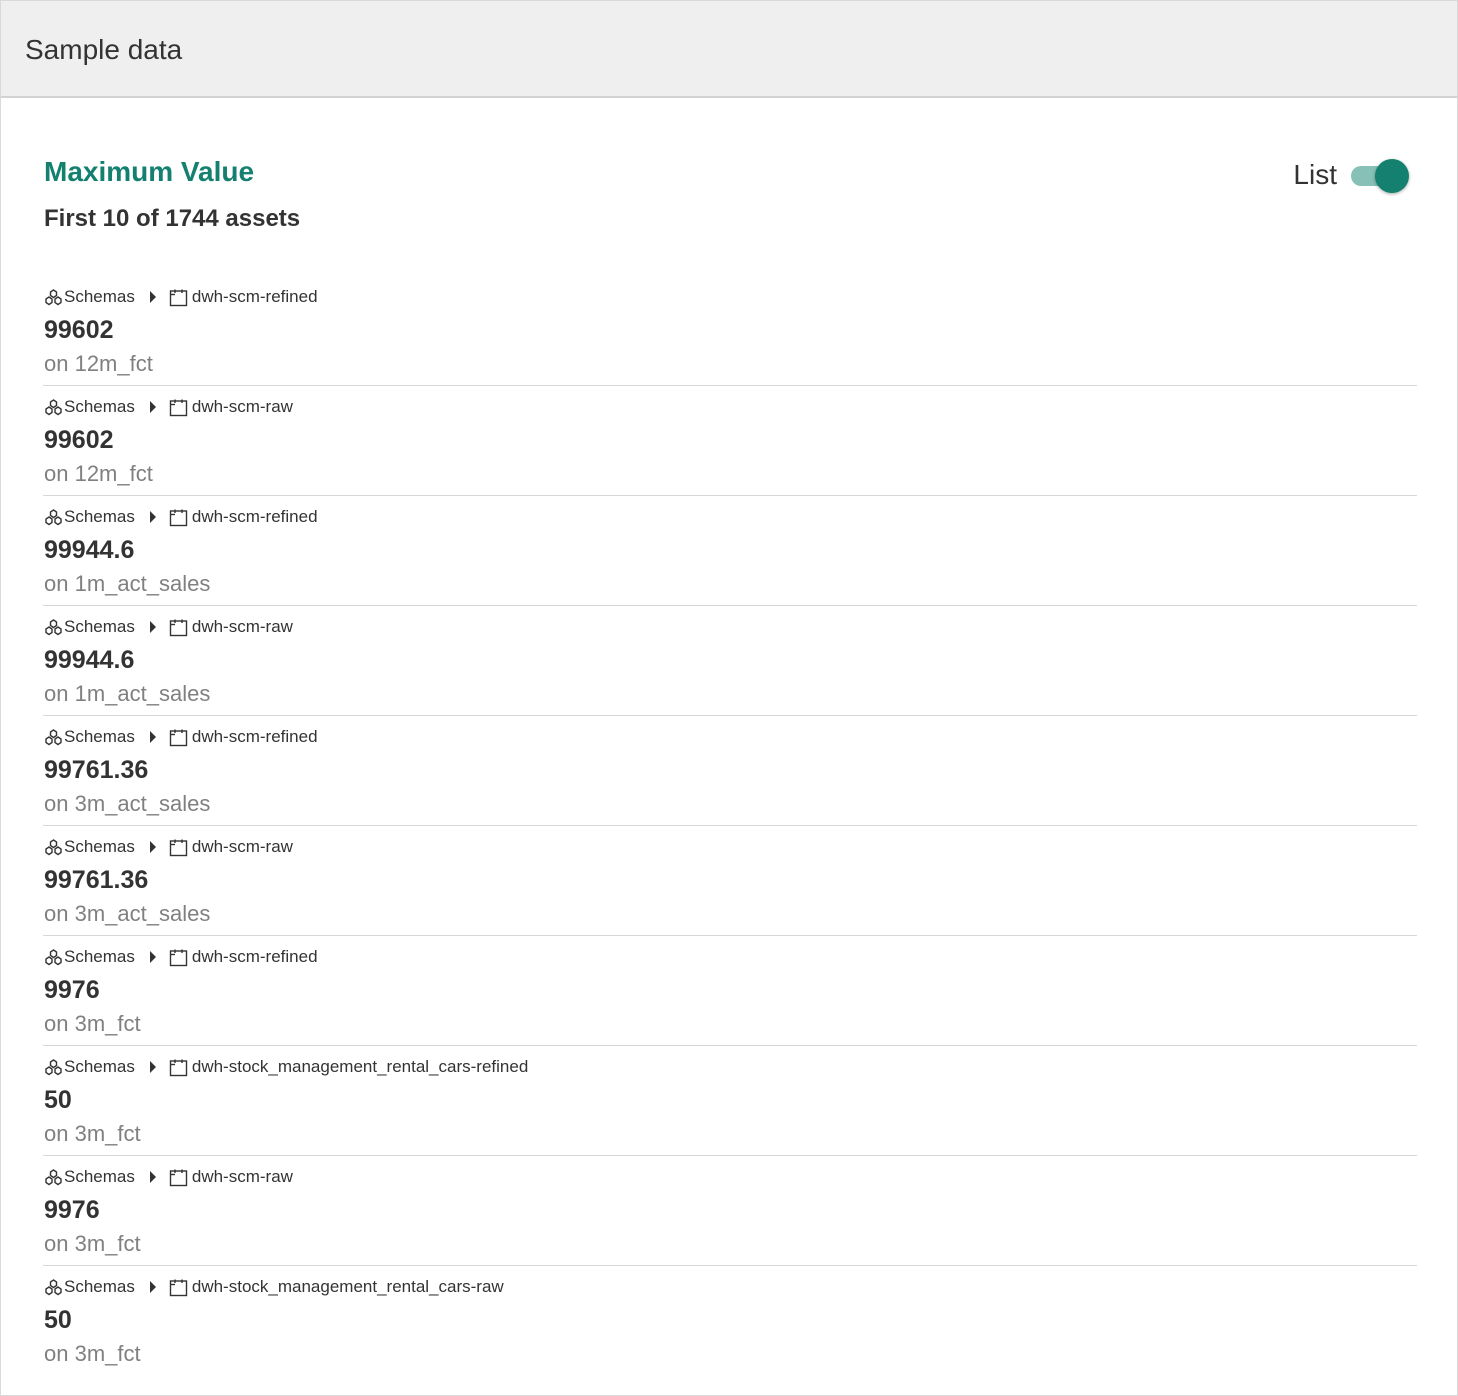  I want to click on list-item: Schemas dwh-scm-raw 99602 on 12m_fct, so click(730, 441).